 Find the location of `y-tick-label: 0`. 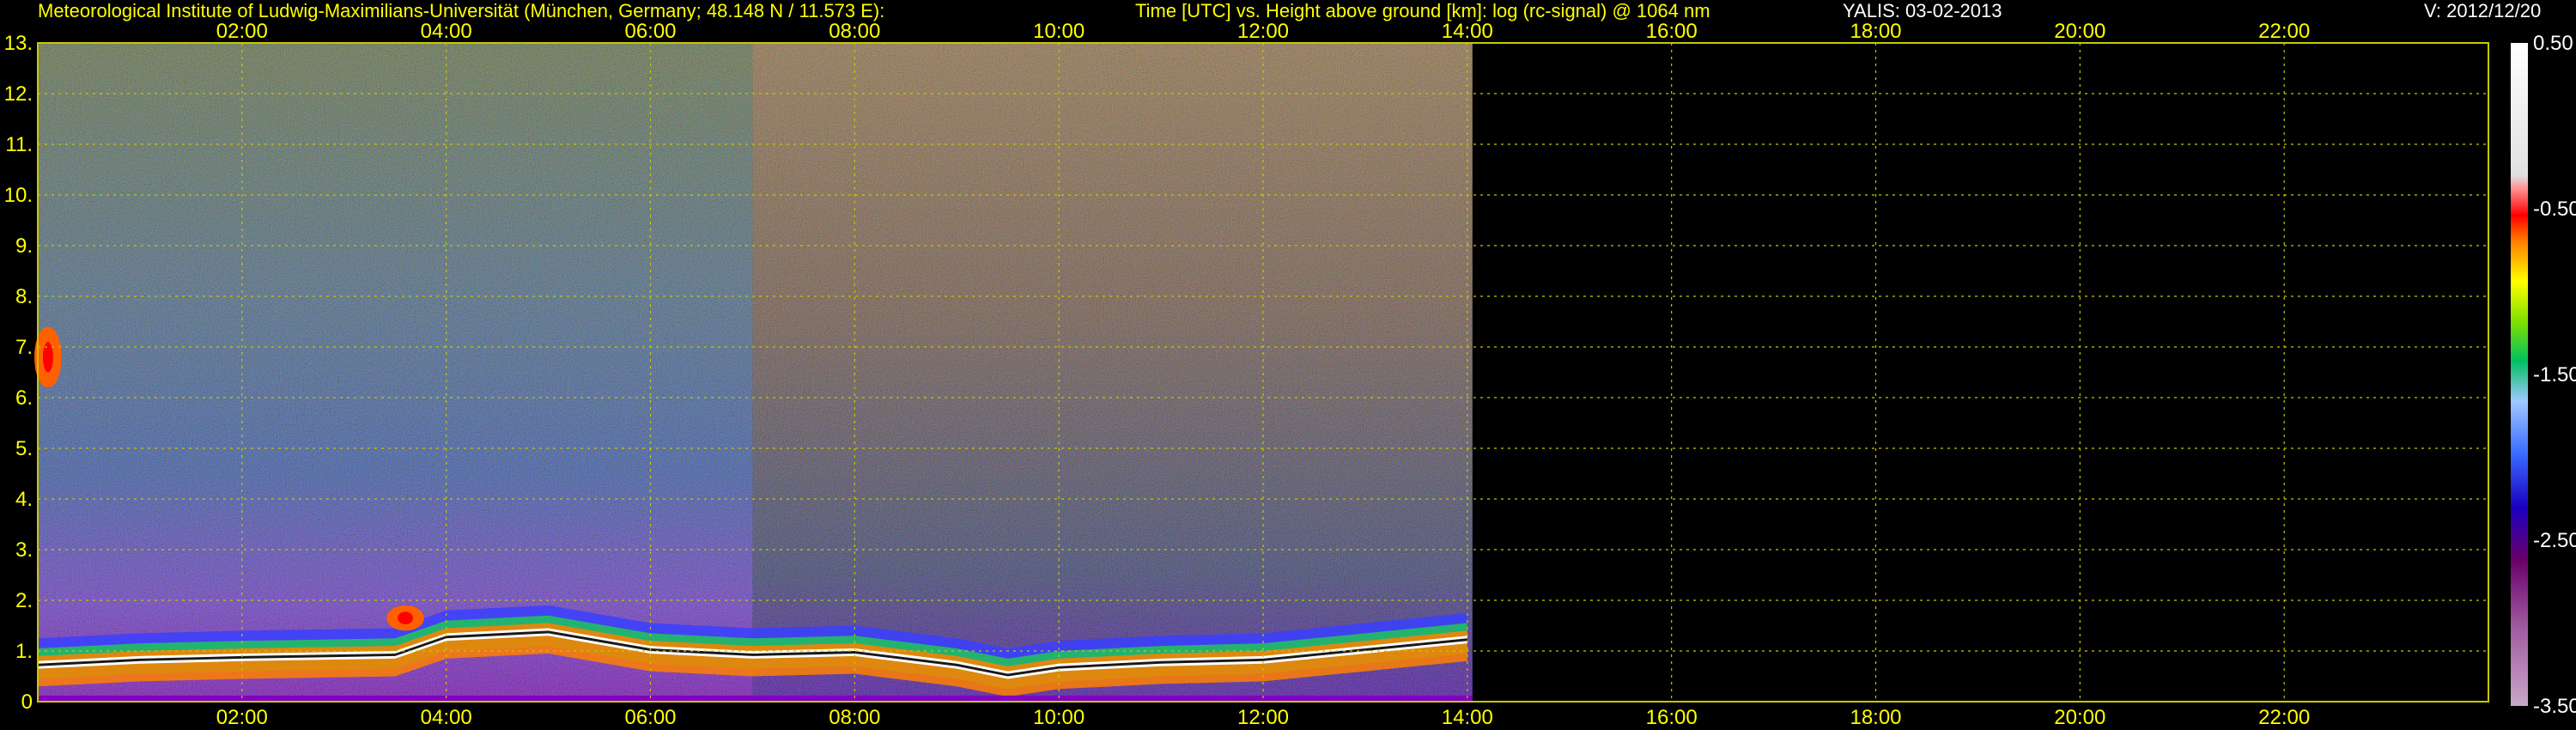

y-tick-label: 0 is located at coordinates (27, 702).